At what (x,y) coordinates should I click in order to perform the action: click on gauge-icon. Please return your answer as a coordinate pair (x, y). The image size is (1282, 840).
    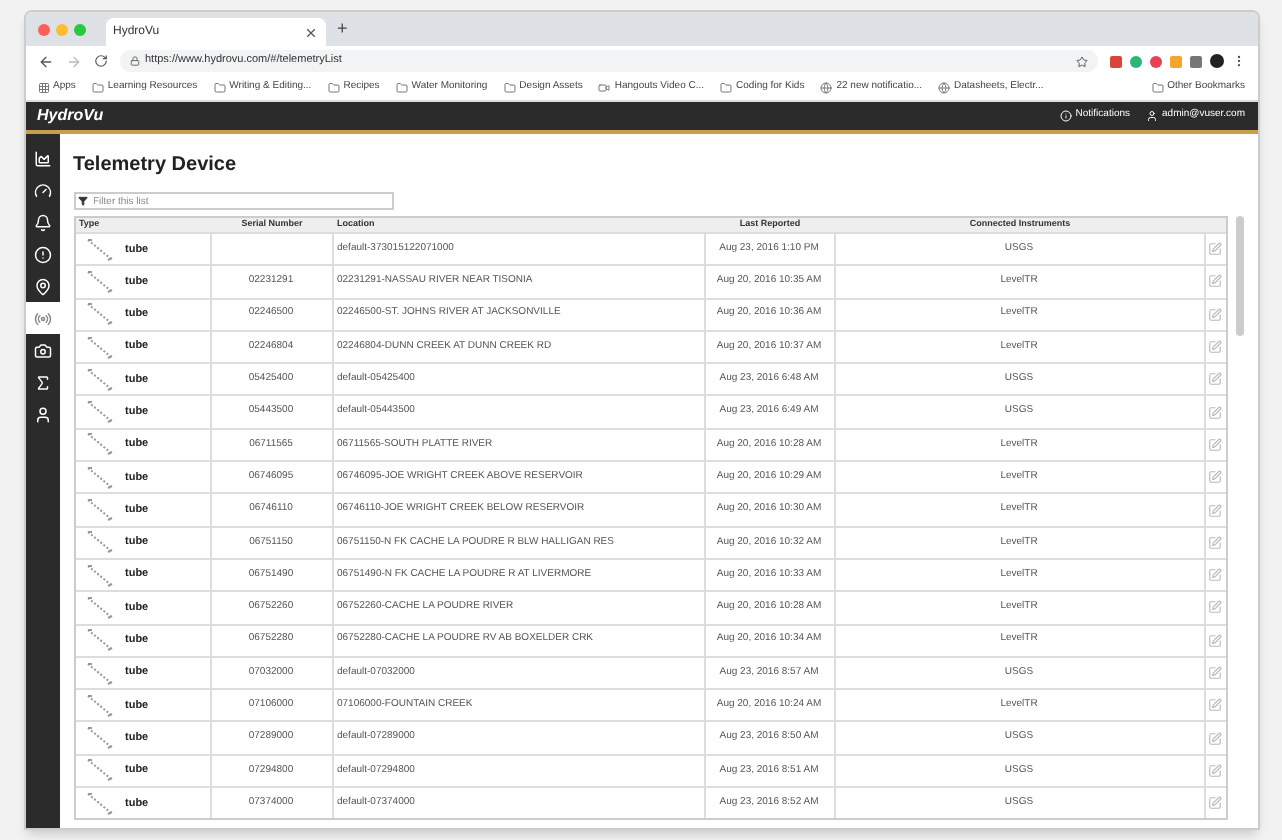
    Looking at the image, I should click on (42, 190).